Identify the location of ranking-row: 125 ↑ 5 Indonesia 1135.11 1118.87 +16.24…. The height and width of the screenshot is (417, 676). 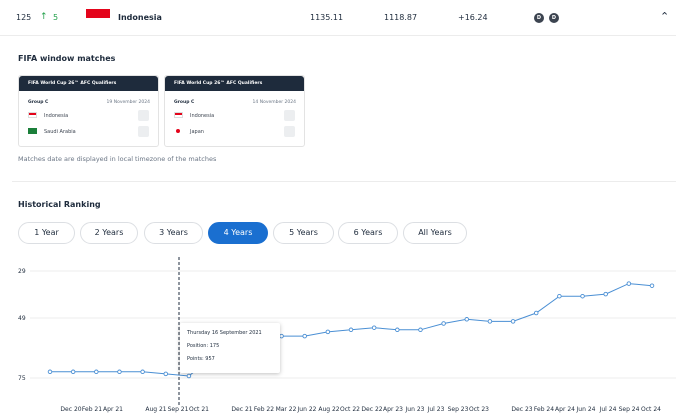
(338, 18).